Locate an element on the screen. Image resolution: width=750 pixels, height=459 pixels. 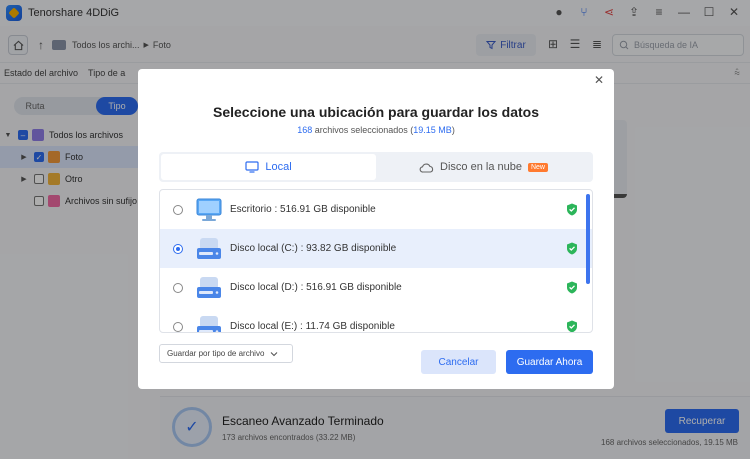
drive-item-c: Disco local (C:) : 93.82 GB disponible is located at coordinates (376, 248).